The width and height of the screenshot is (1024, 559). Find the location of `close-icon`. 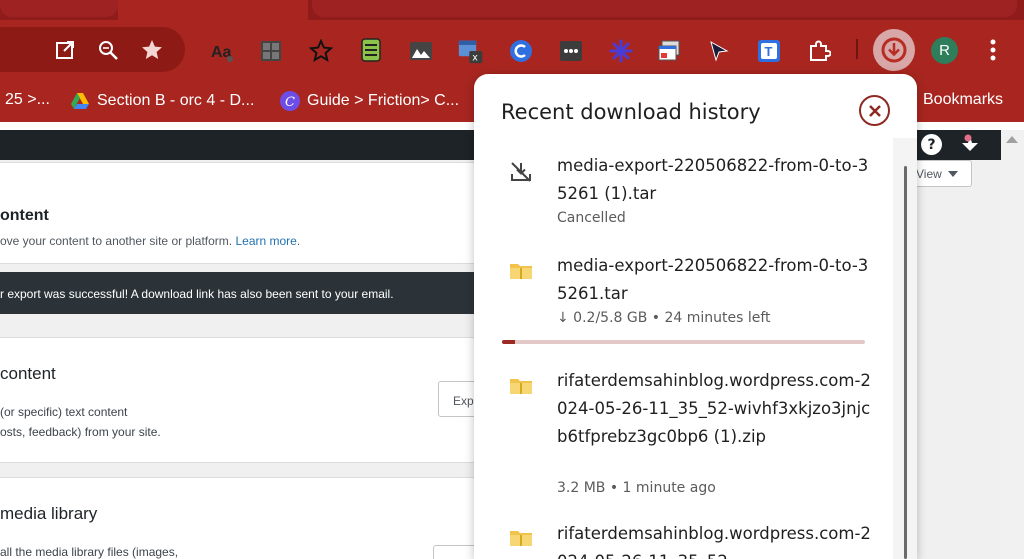

close-icon is located at coordinates (874, 110).